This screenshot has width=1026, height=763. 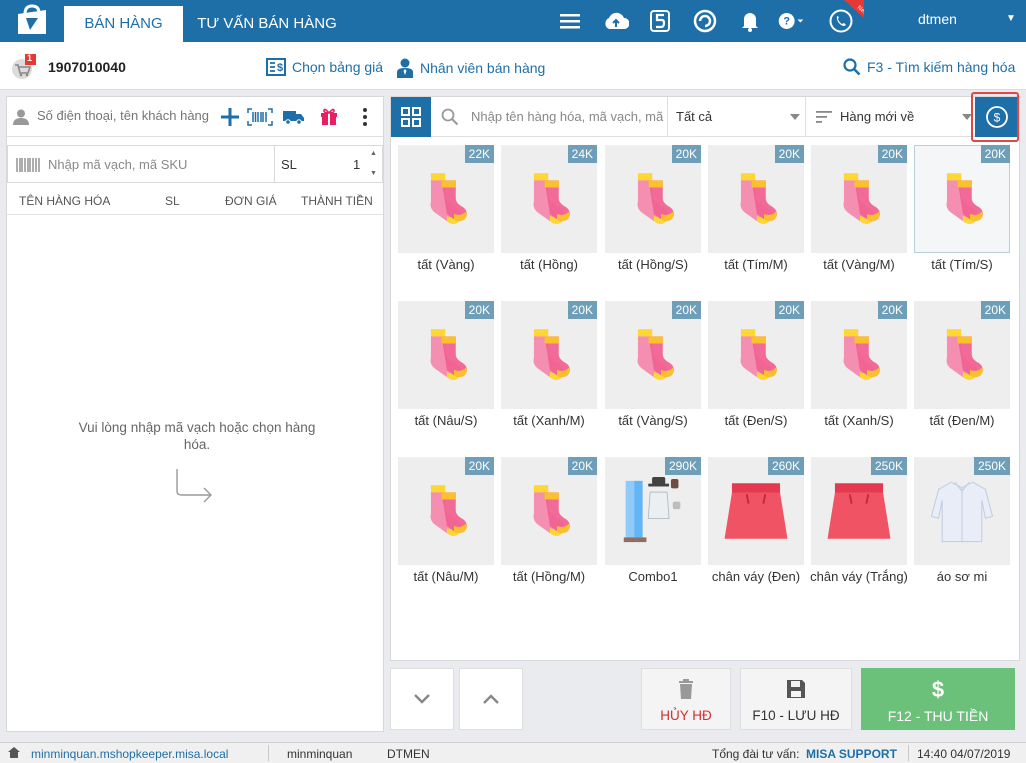 I want to click on category-select-value: Tất cả, so click(x=694, y=116).